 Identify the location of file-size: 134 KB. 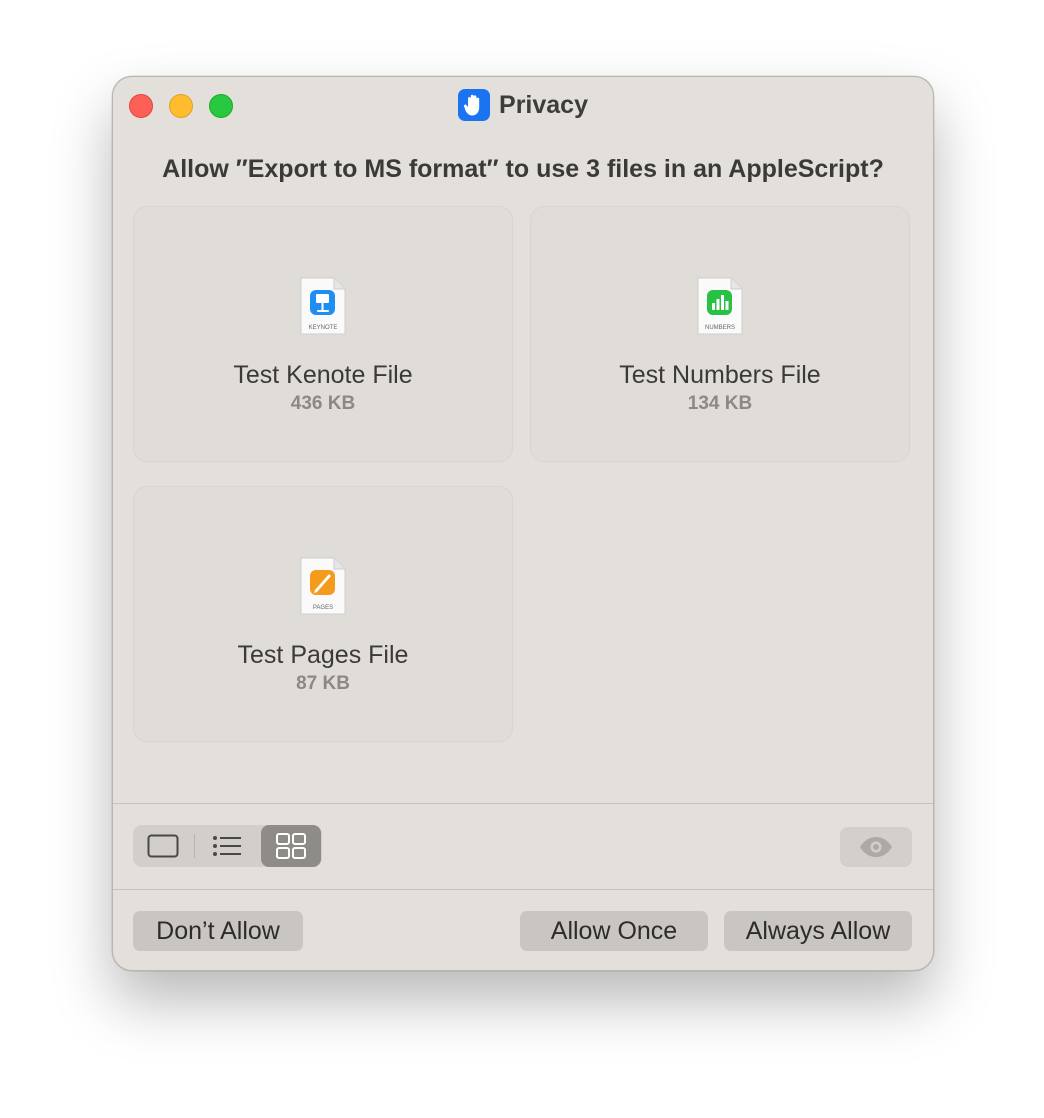
(720, 403).